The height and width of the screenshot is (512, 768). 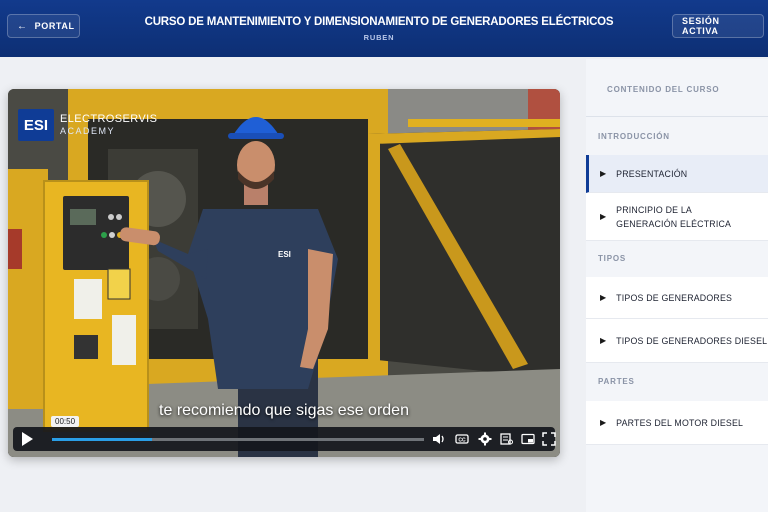 I want to click on brand-watermark: ESI ELECTROSERVIS ACADEMY, so click(x=87, y=125).